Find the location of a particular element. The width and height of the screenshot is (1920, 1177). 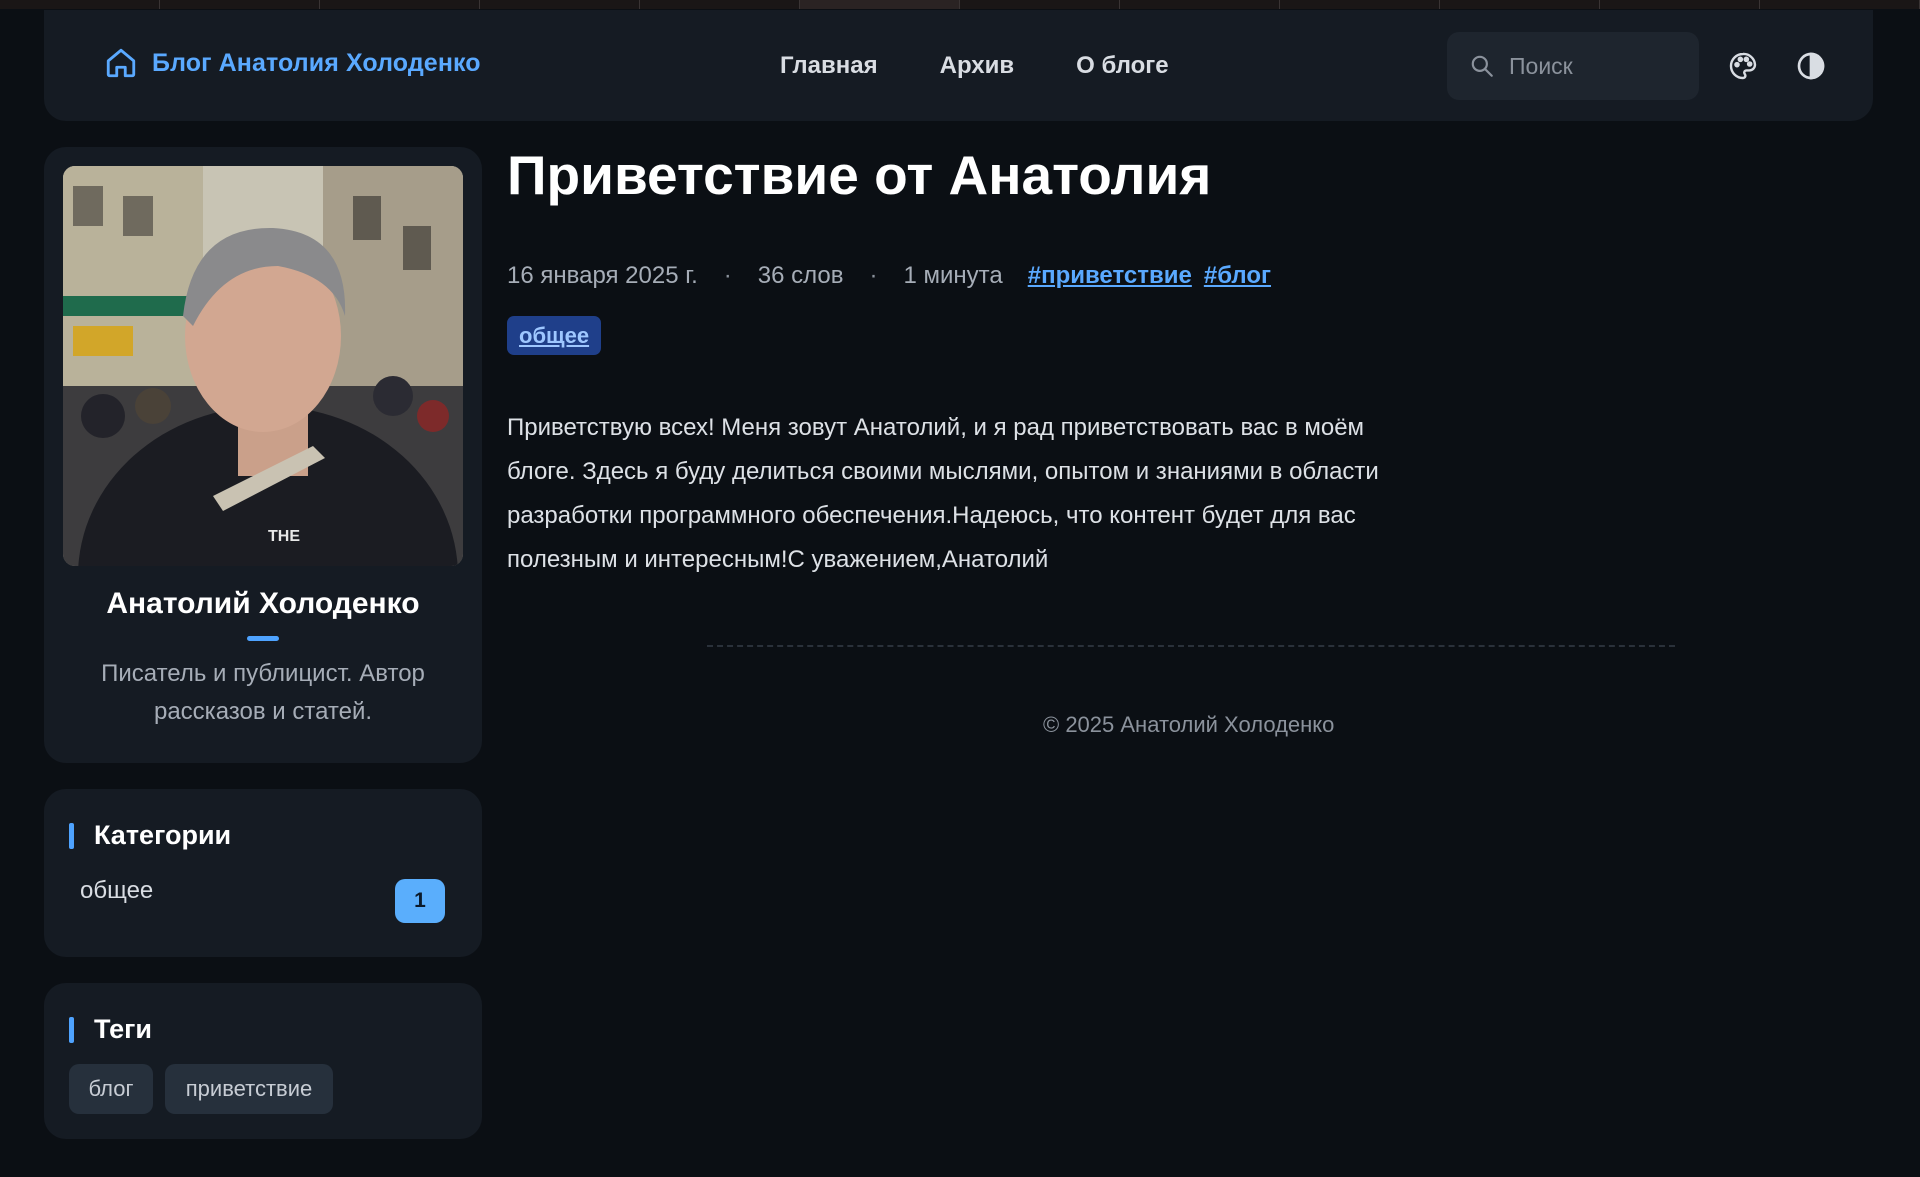

footer-copyright: © 2025 Анатолий Холоденко is located at coordinates (1189, 724).